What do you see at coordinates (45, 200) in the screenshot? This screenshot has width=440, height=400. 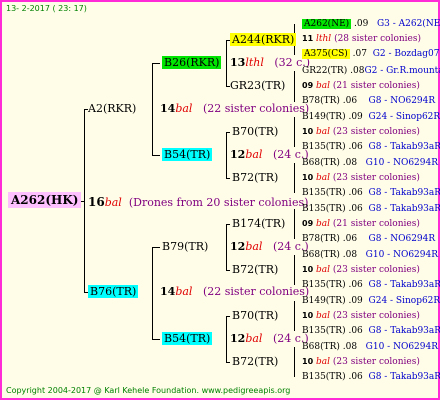 I see `root-queen: A262(HK)` at bounding box center [45, 200].